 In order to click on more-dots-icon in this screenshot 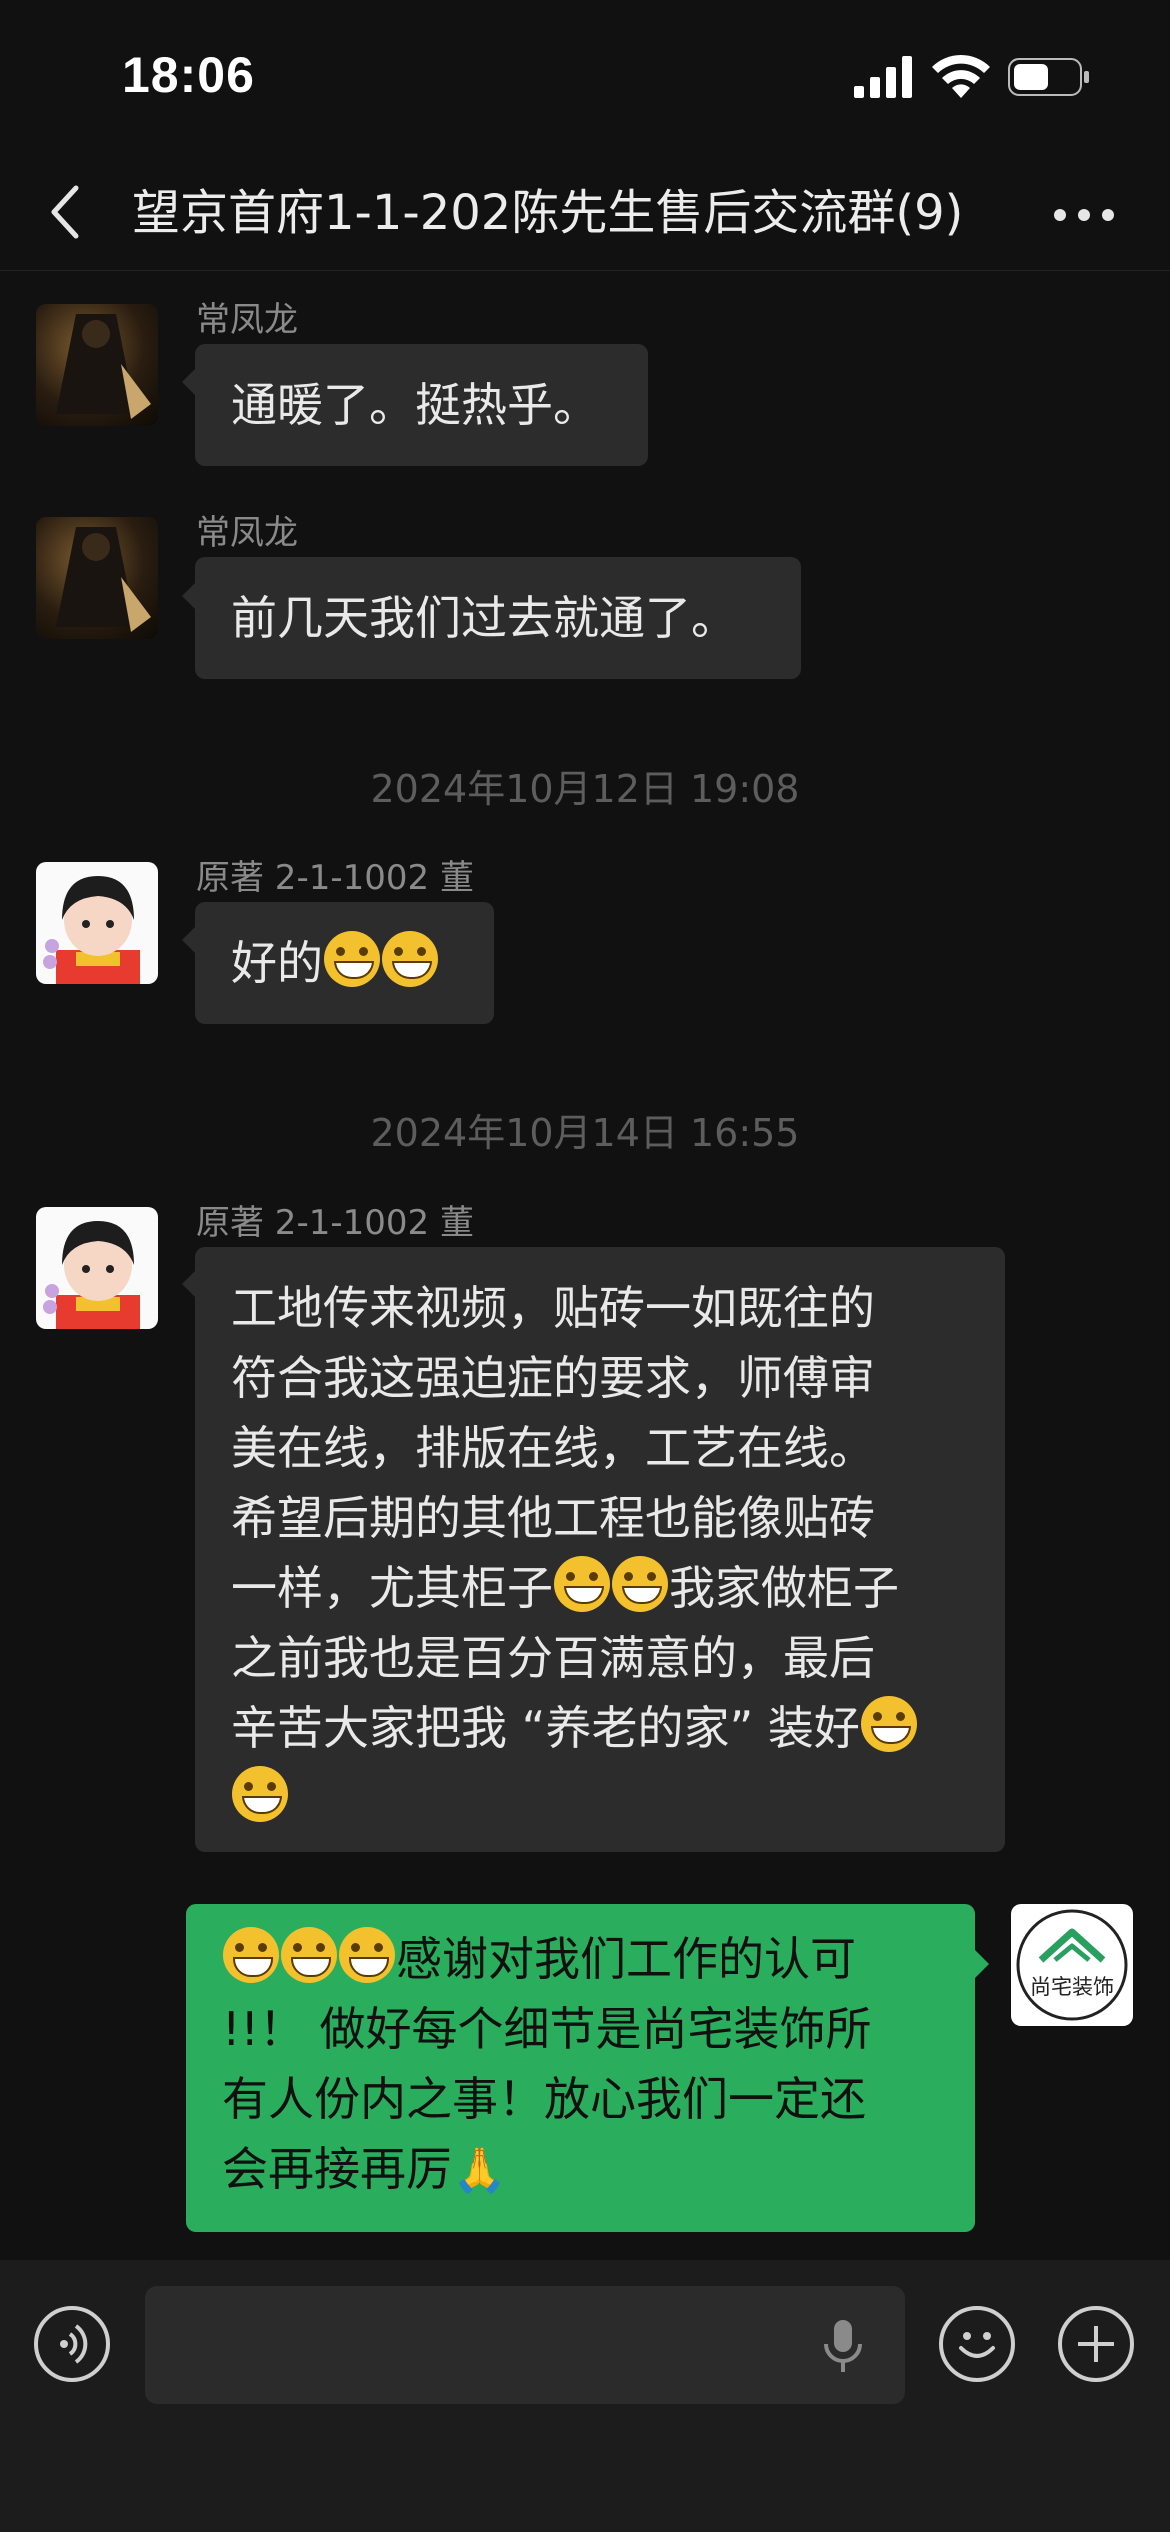, I will do `click(1084, 215)`.